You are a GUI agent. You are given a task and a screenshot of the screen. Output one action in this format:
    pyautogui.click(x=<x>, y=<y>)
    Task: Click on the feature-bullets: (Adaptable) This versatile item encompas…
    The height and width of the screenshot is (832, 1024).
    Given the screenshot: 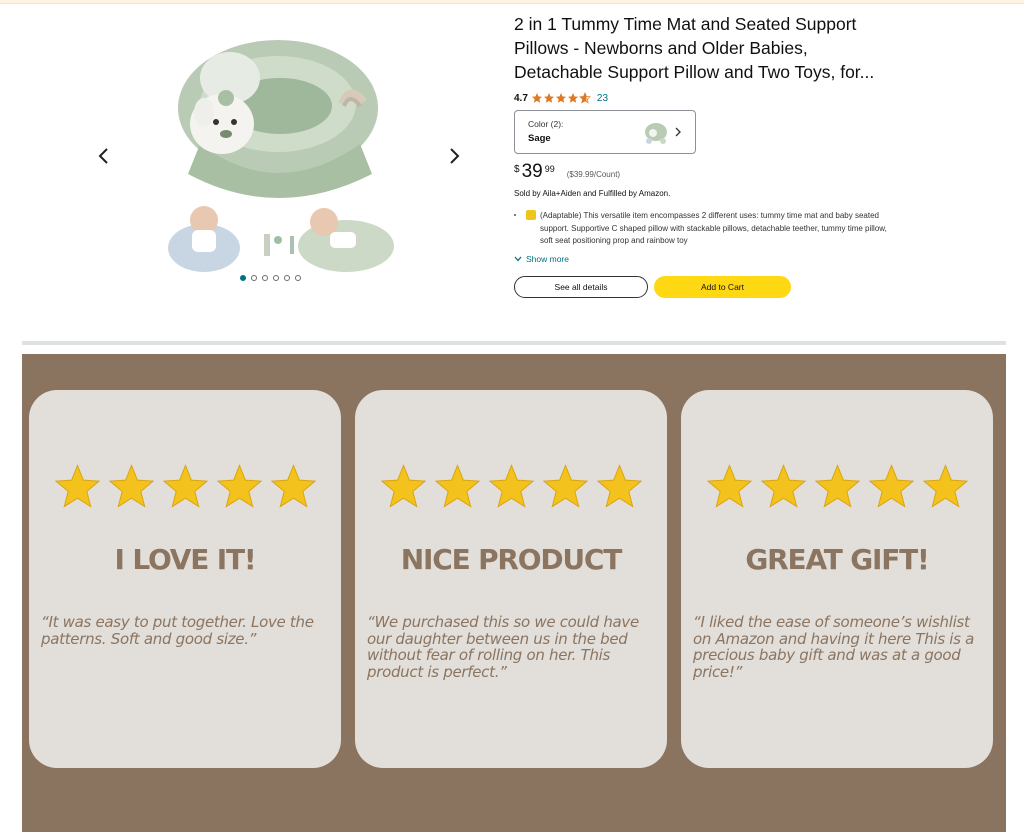 What is the action you would take?
    pyautogui.click(x=704, y=230)
    